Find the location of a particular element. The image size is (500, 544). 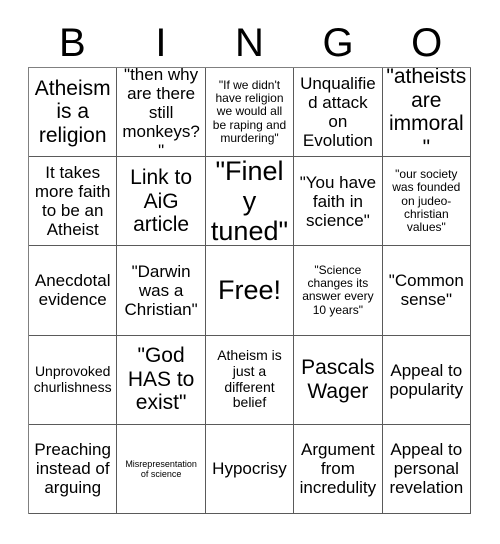

bingo-header-letter-o: O is located at coordinates (427, 43).